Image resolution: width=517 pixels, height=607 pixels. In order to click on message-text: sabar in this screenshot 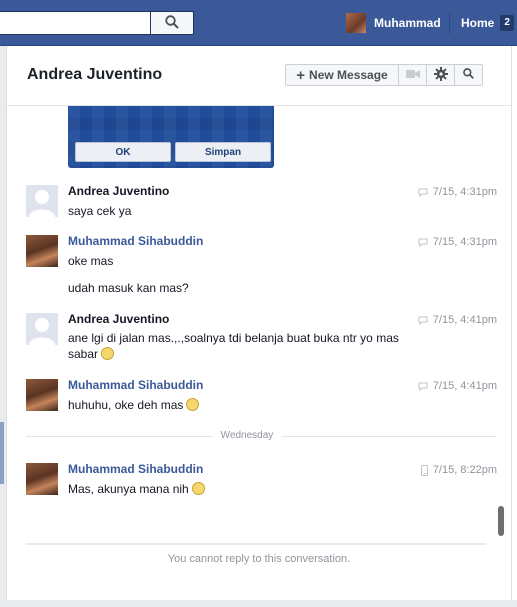, I will do `click(83, 354)`.